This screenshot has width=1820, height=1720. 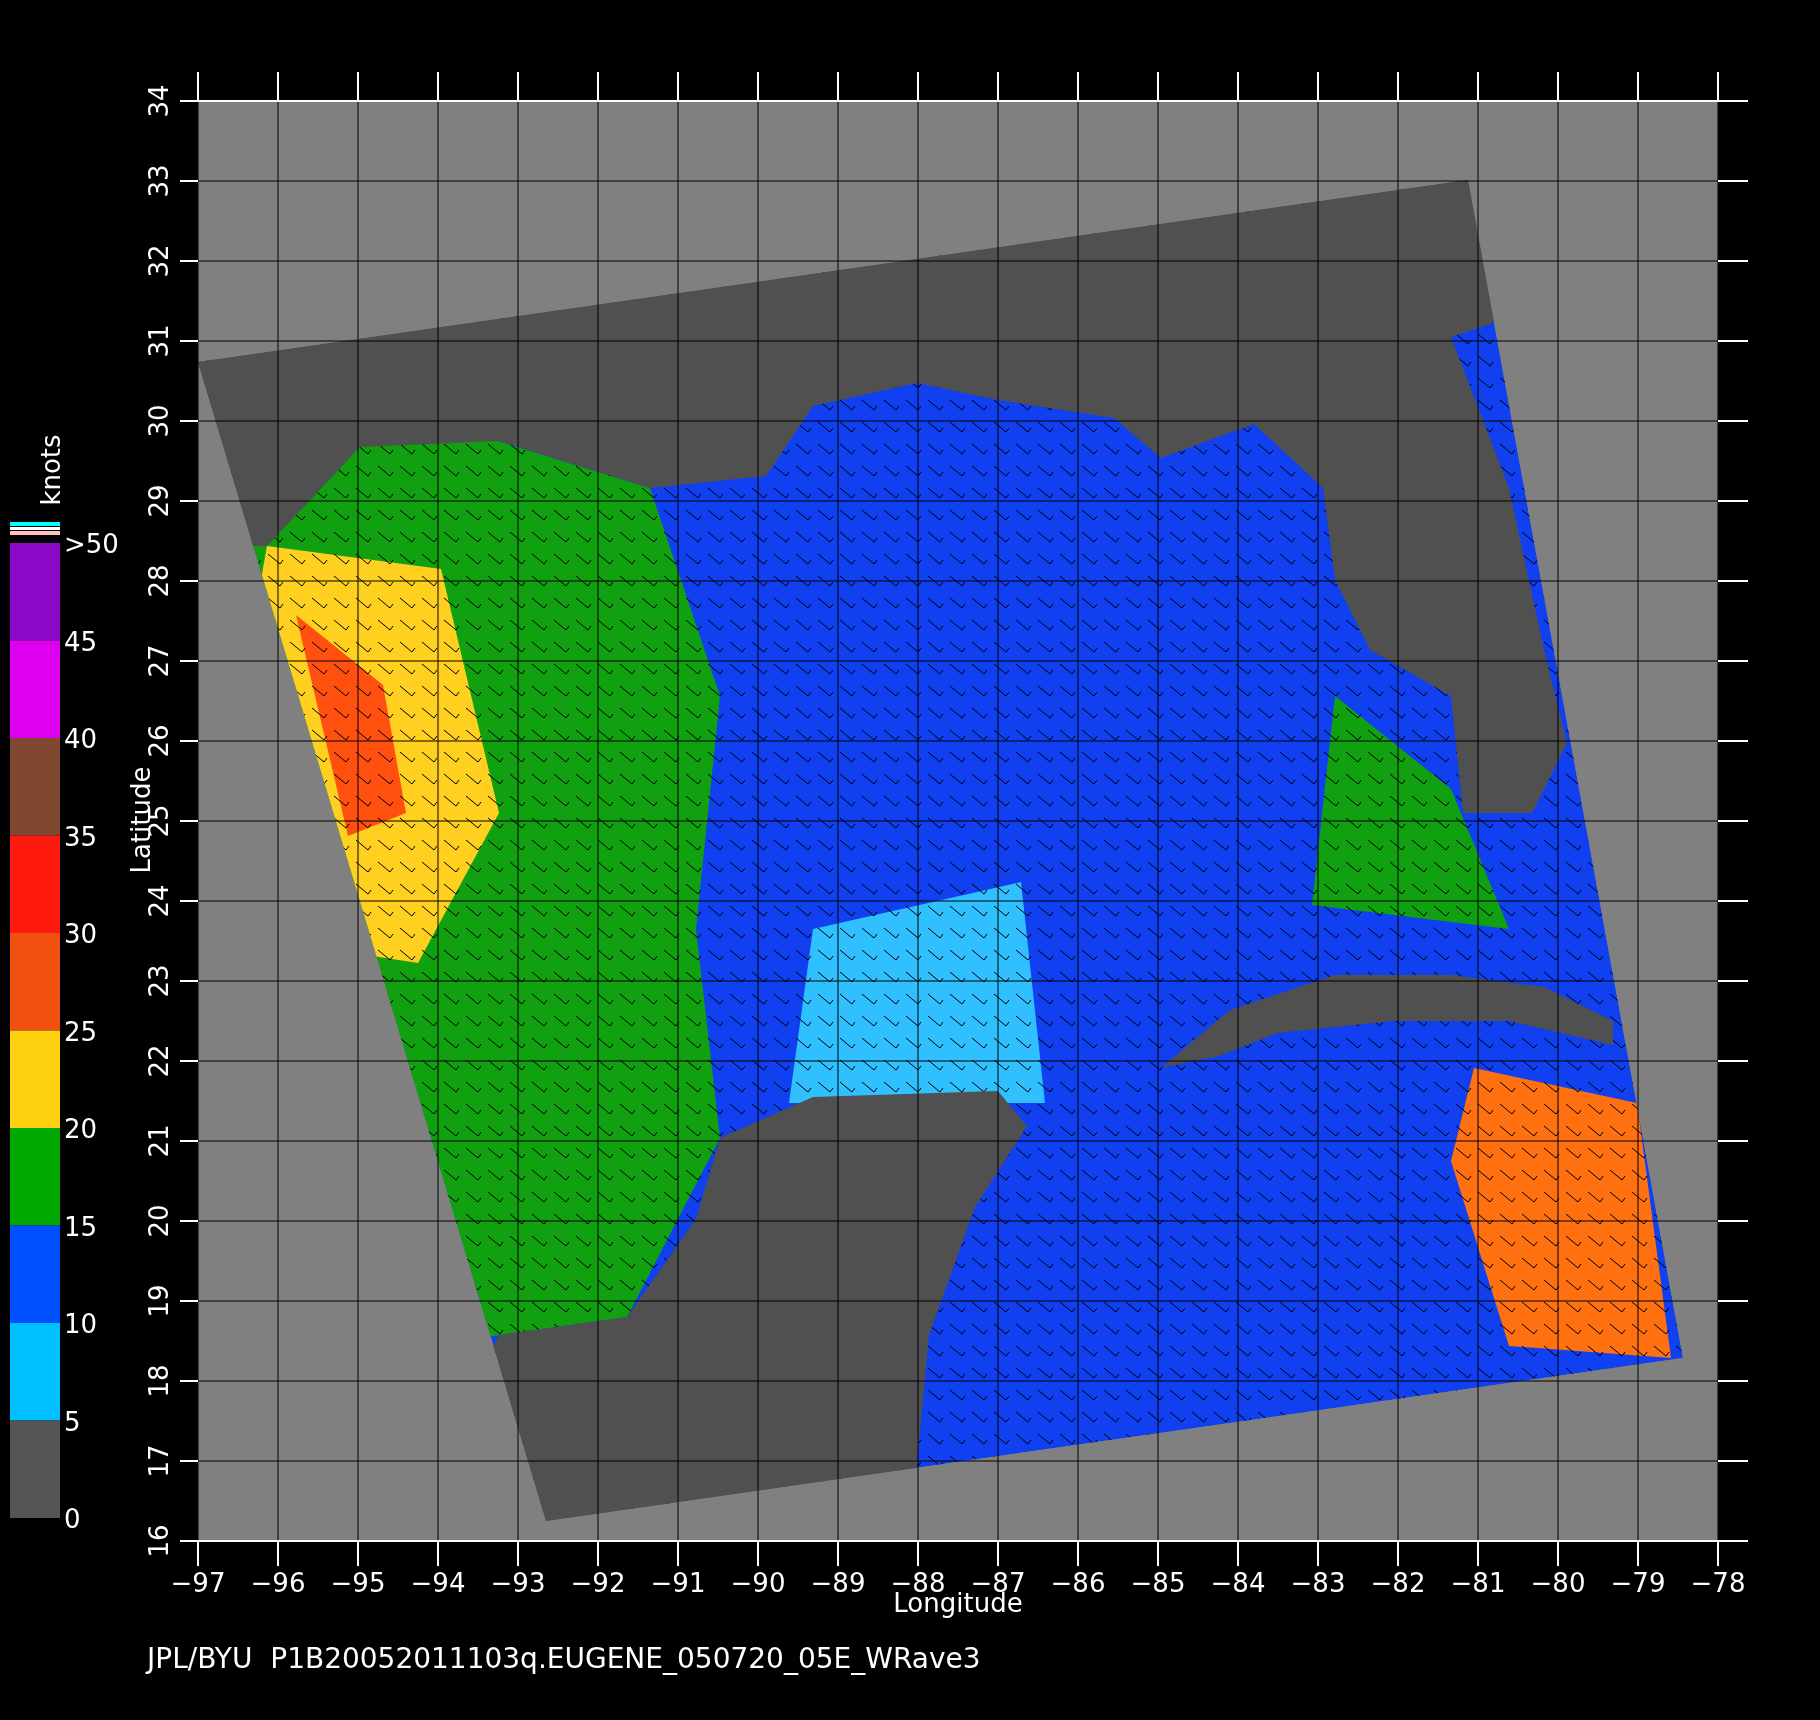 What do you see at coordinates (159, 261) in the screenshot?
I see `y-tick-label: 32` at bounding box center [159, 261].